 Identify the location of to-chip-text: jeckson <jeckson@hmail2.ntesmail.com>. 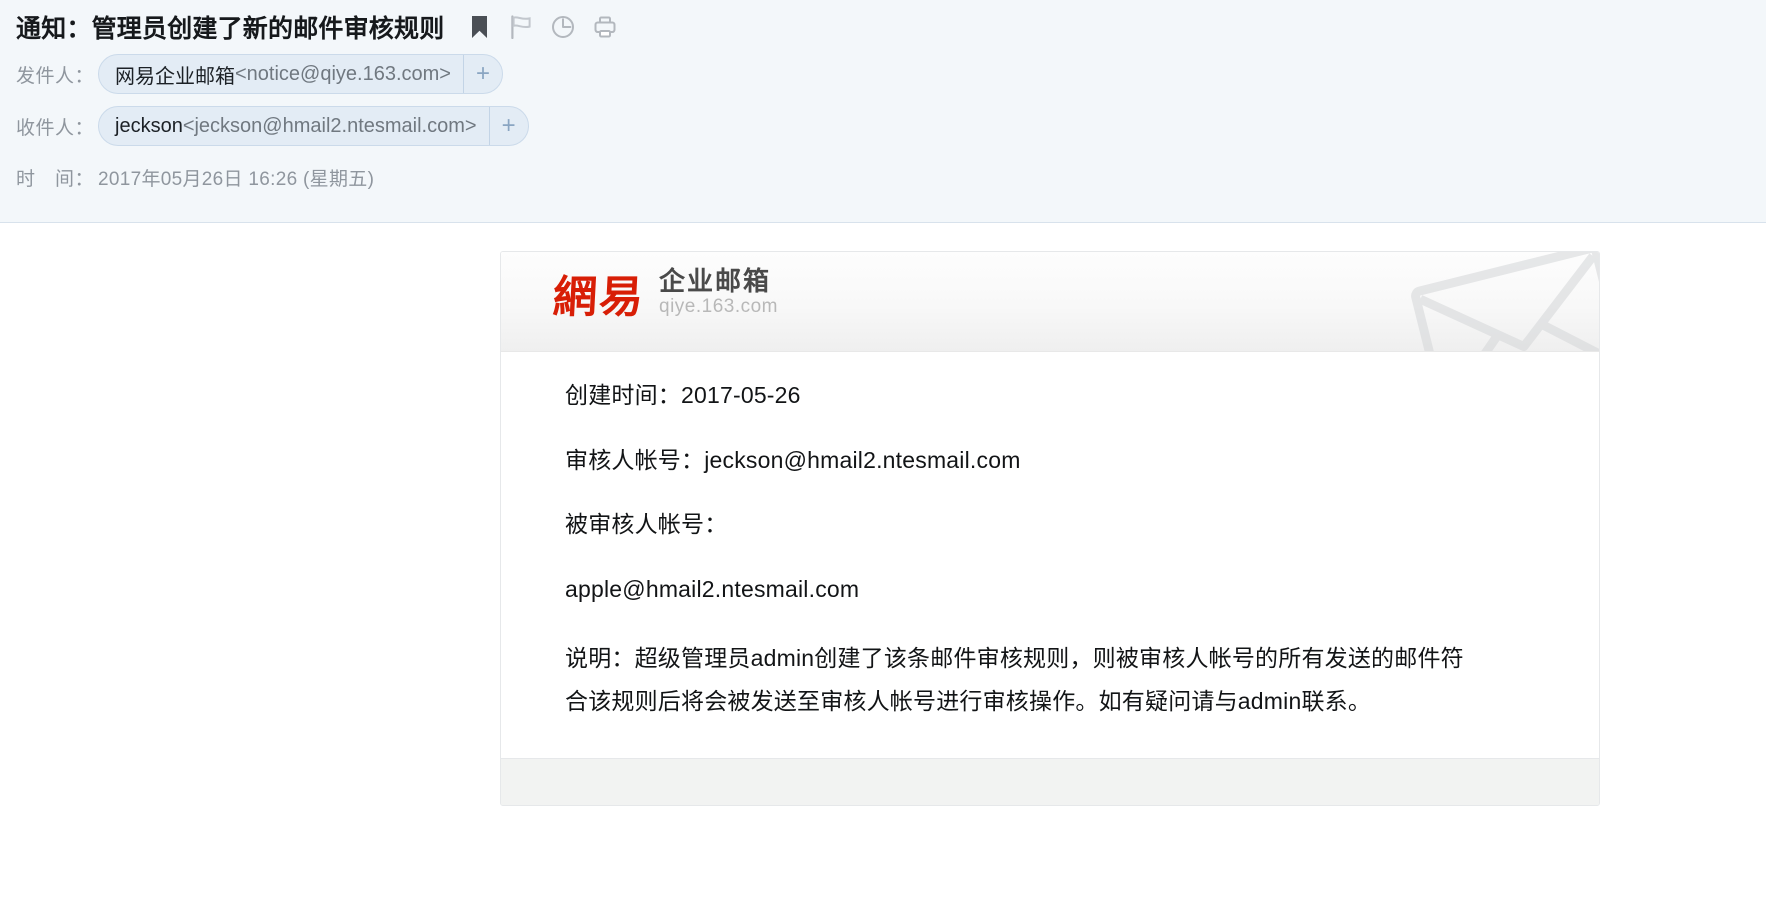
(294, 126).